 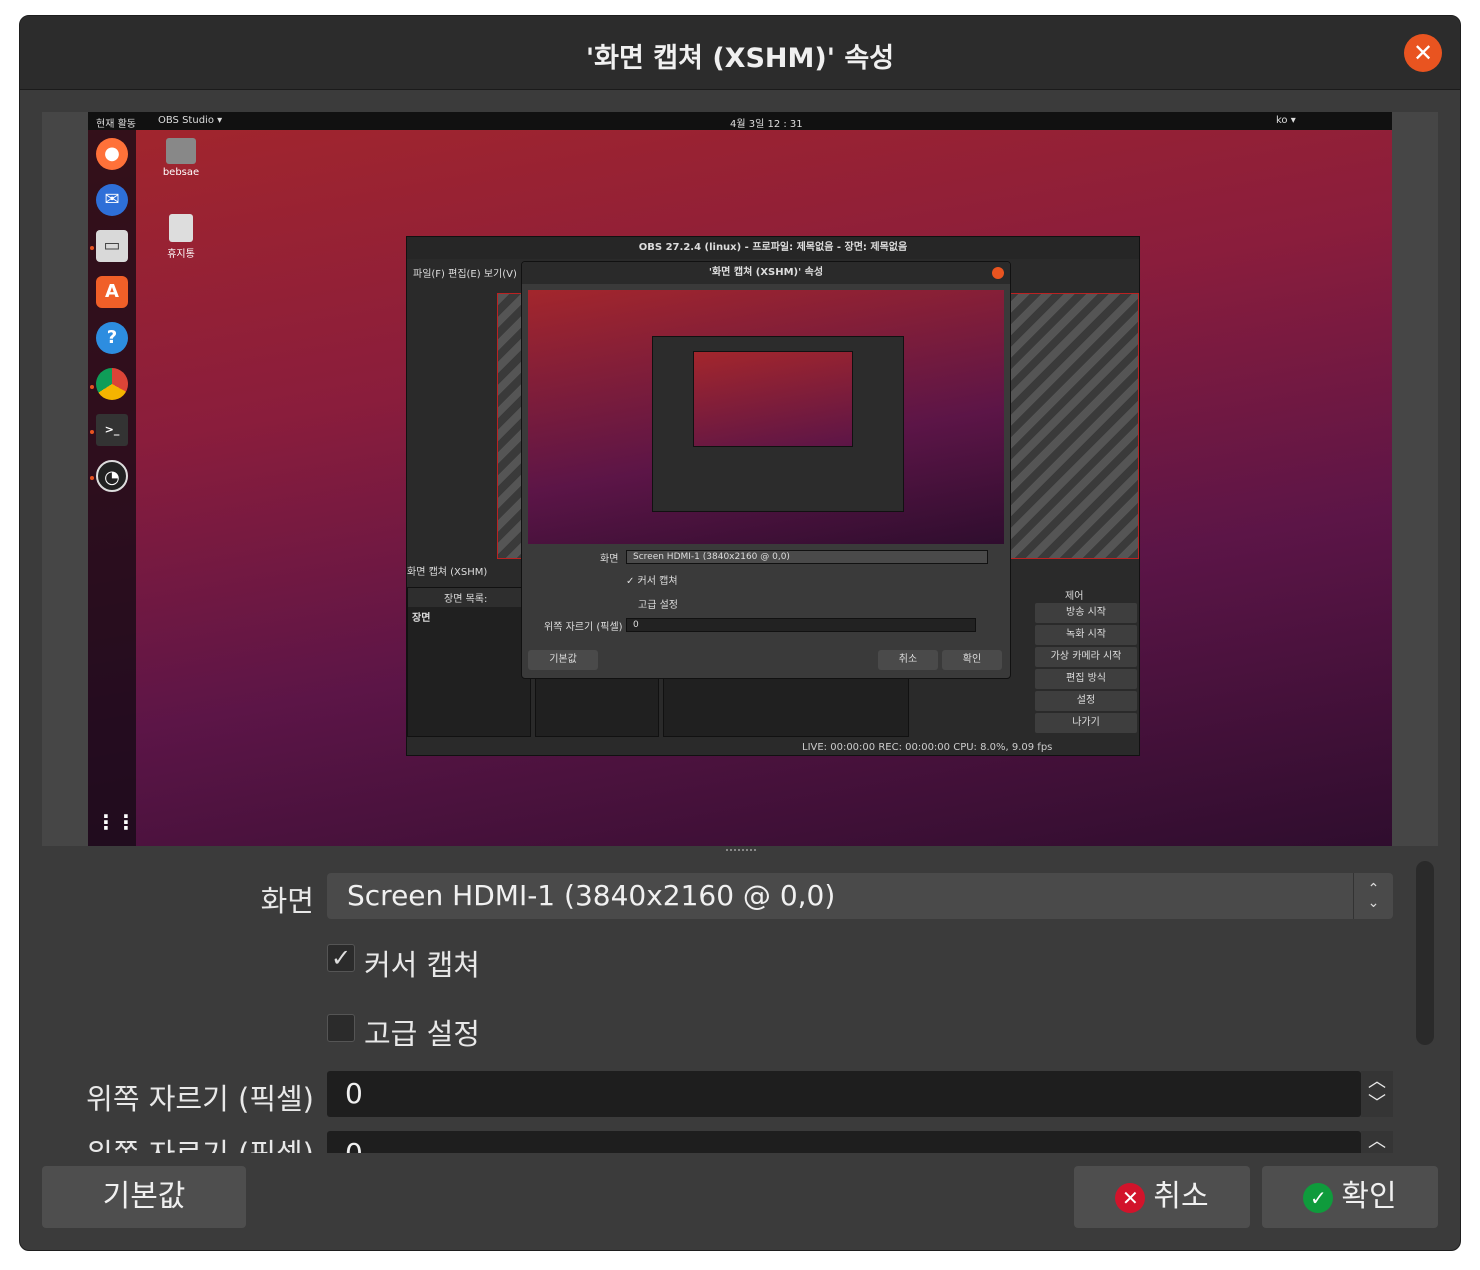 I want to click on obs-source-label: 화면 캡쳐 (XSHM), so click(x=469, y=572).